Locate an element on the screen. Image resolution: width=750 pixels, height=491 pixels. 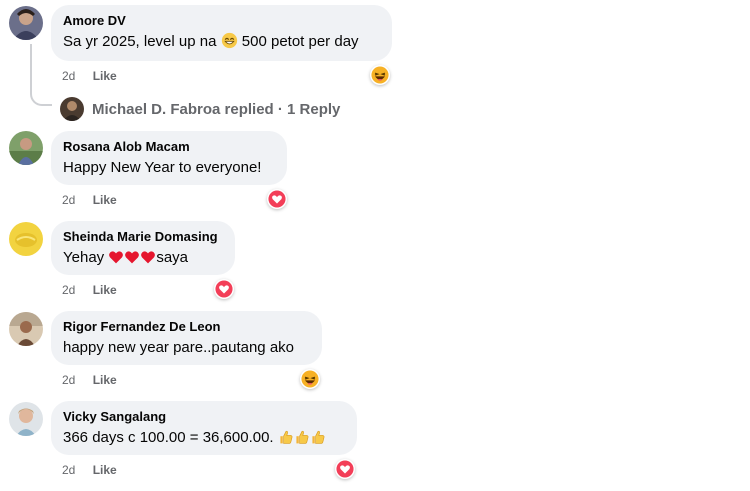
comment-bubble: Sheinda Marie Domasing Yehay saya is located at coordinates (143, 248).